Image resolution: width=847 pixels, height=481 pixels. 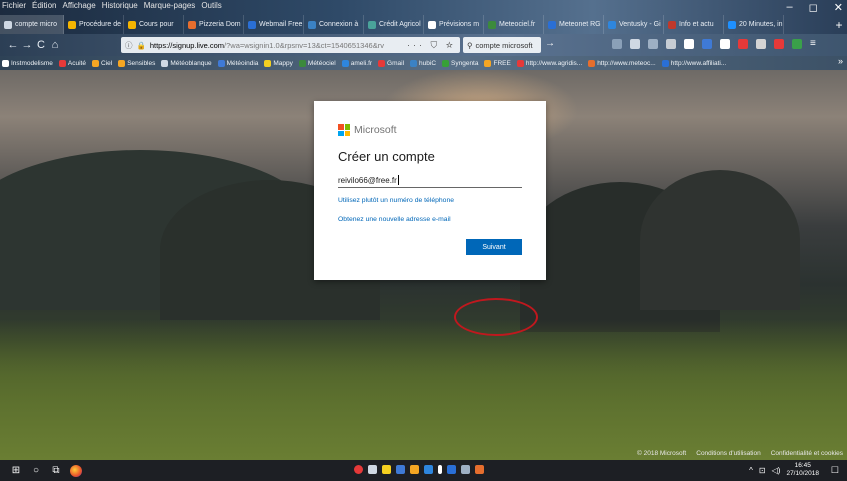 I want to click on tab: Prévisions m, so click(x=454, y=24).